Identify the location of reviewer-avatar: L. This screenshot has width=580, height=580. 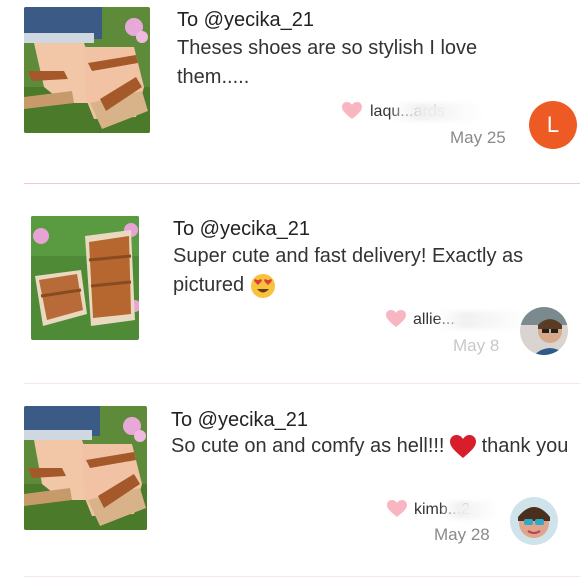
(553, 125).